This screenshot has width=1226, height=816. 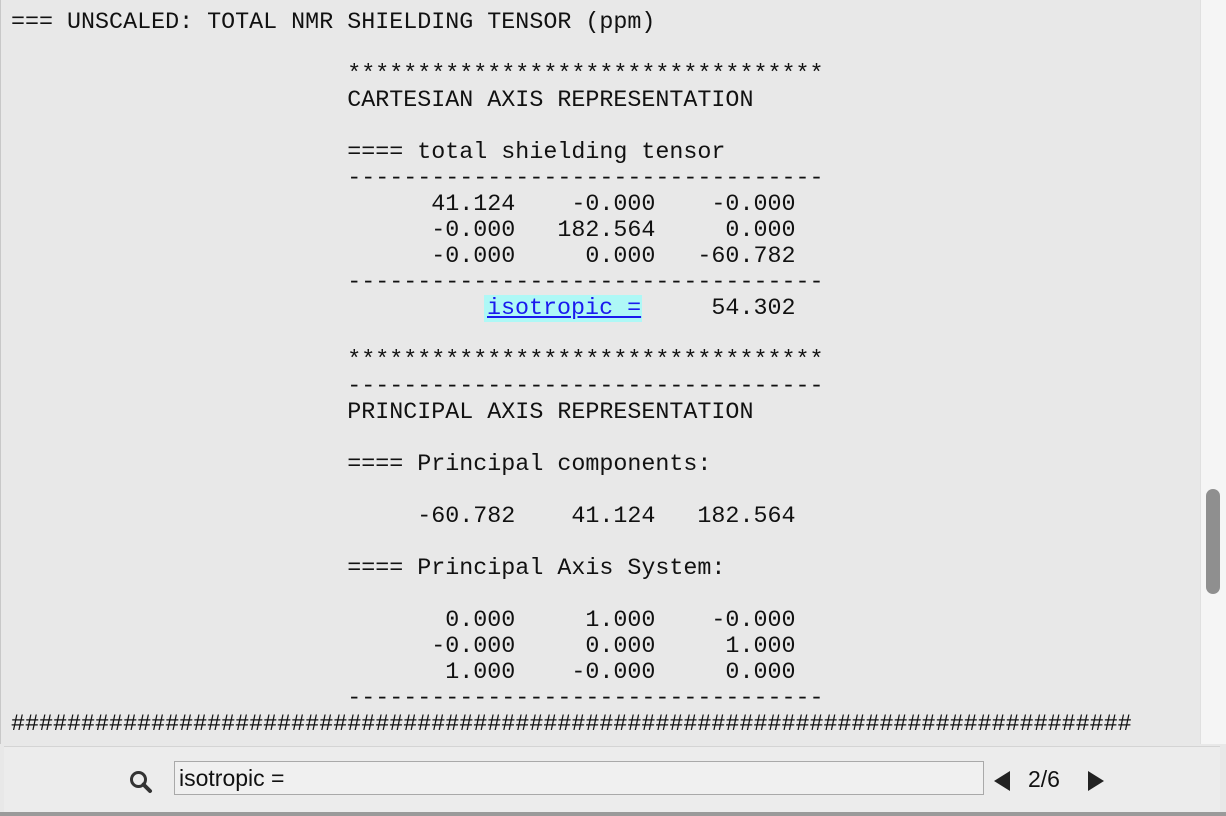 What do you see at coordinates (1213, 541) in the screenshot?
I see `scrollbar-thumb` at bounding box center [1213, 541].